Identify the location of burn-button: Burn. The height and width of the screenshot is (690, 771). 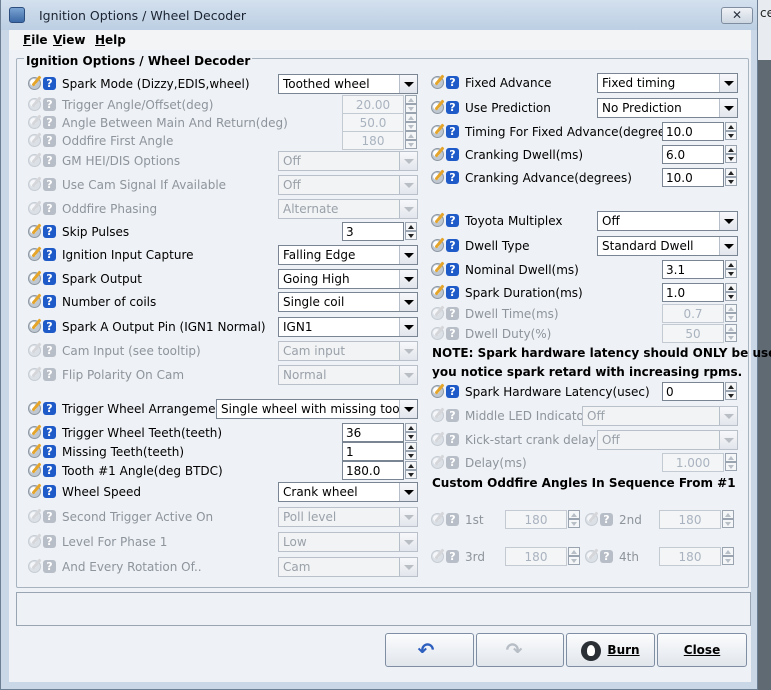
(610, 650).